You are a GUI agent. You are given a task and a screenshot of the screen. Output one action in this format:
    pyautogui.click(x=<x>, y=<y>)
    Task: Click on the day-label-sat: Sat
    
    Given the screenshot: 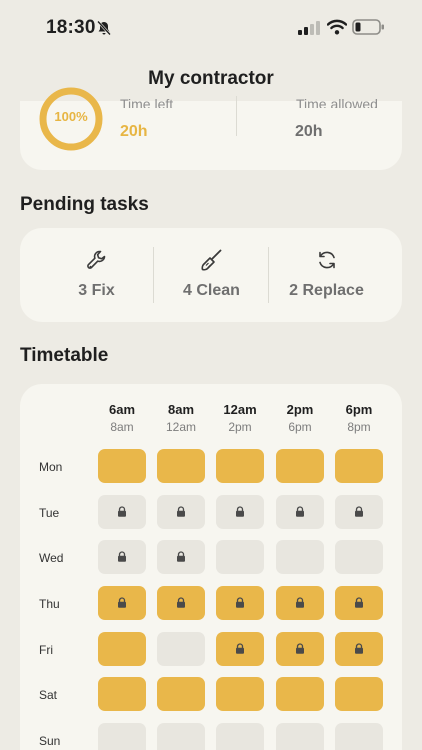 What is the action you would take?
    pyautogui.click(x=48, y=695)
    